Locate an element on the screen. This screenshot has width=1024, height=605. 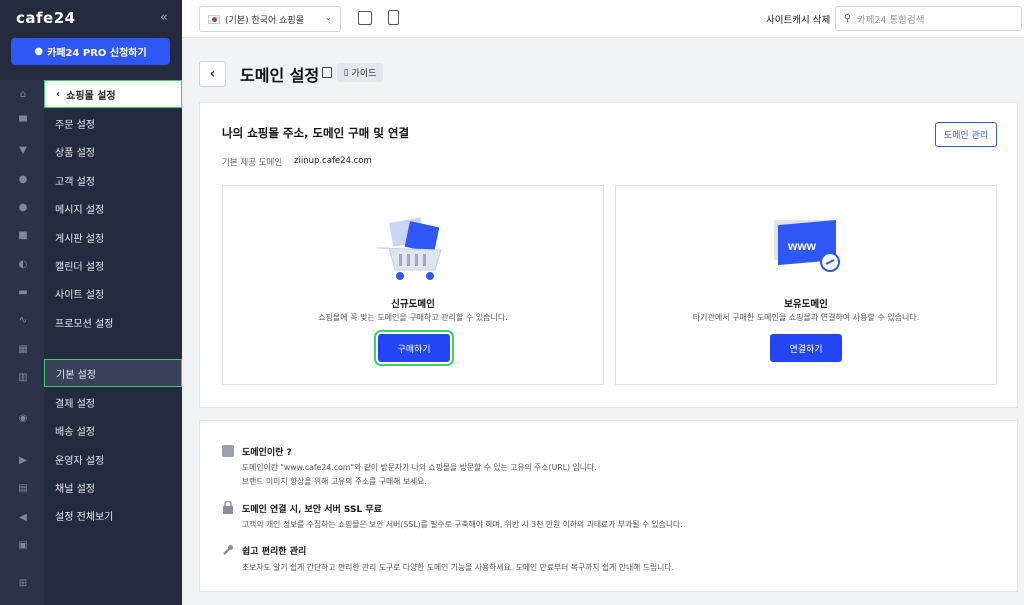
sidebar-item-message: 메시지 설정 is located at coordinates (113, 208).